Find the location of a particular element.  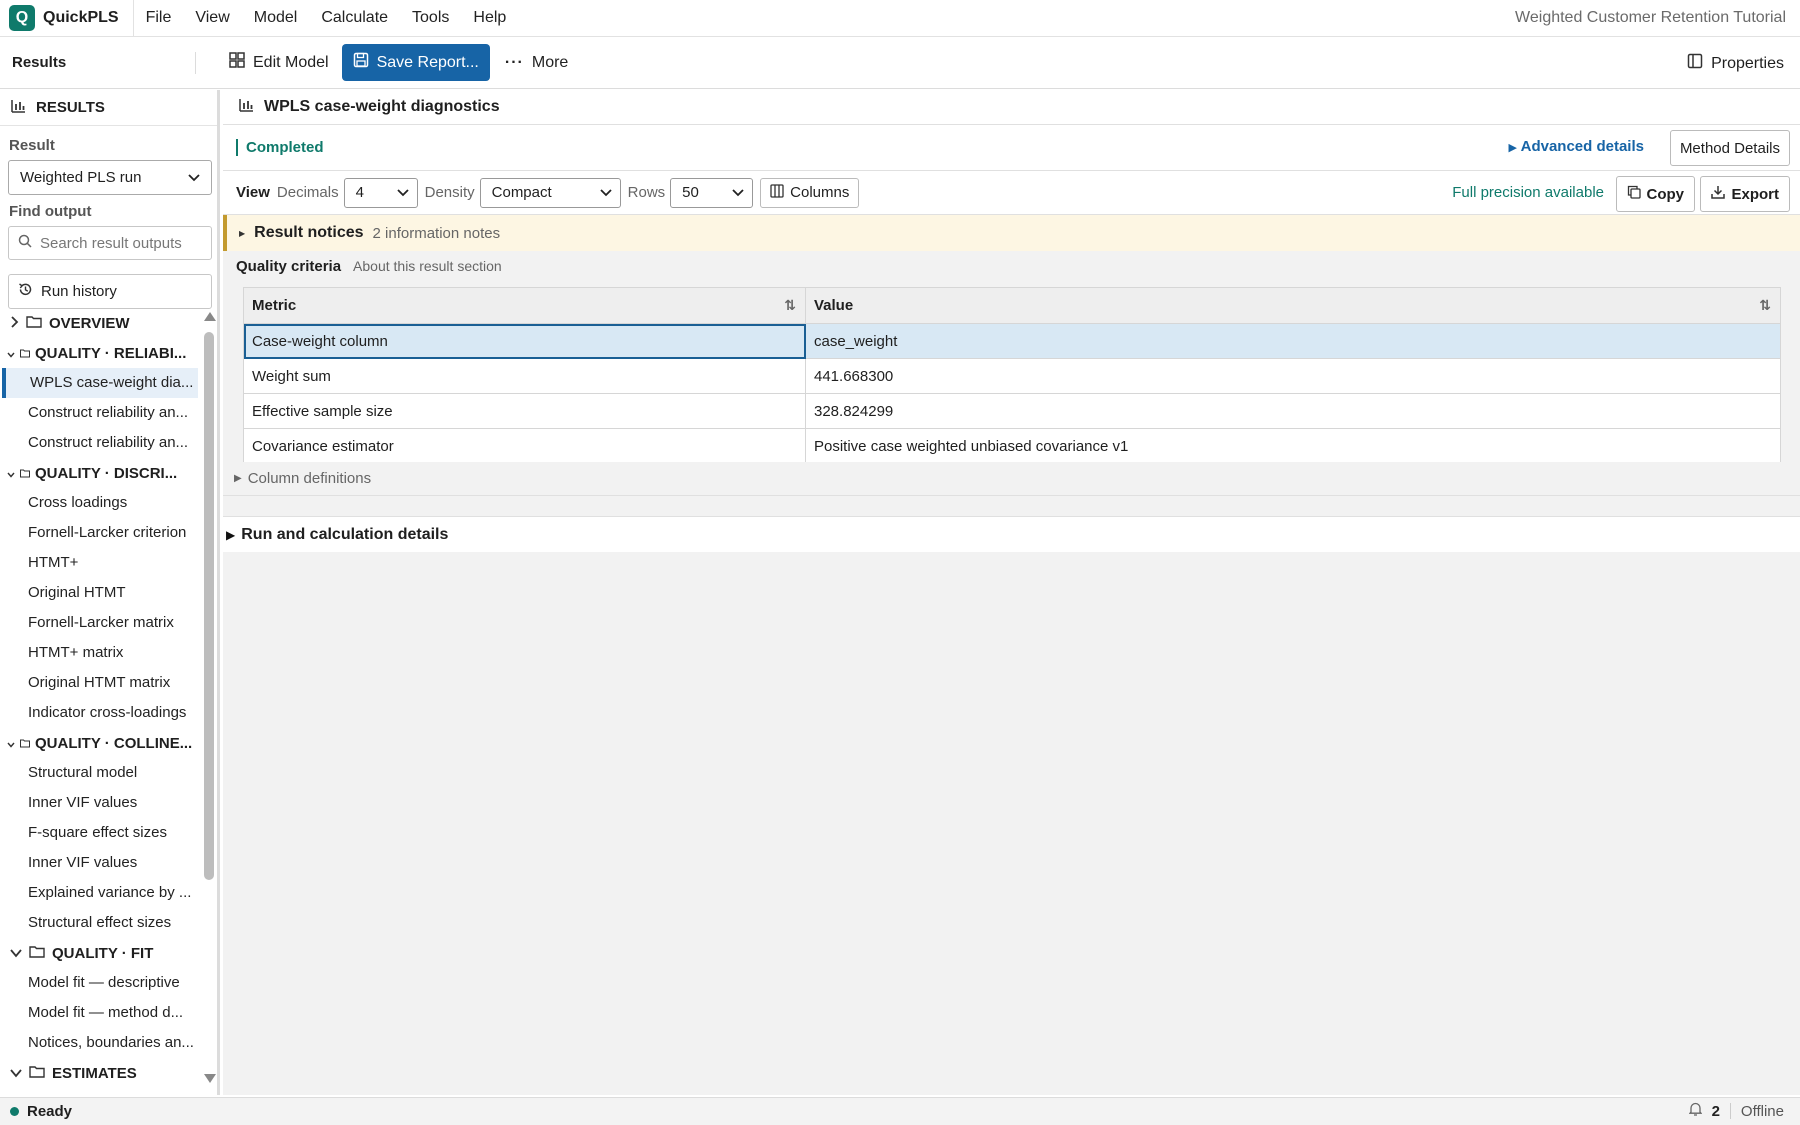

status-dot-icon is located at coordinates (14, 1111).